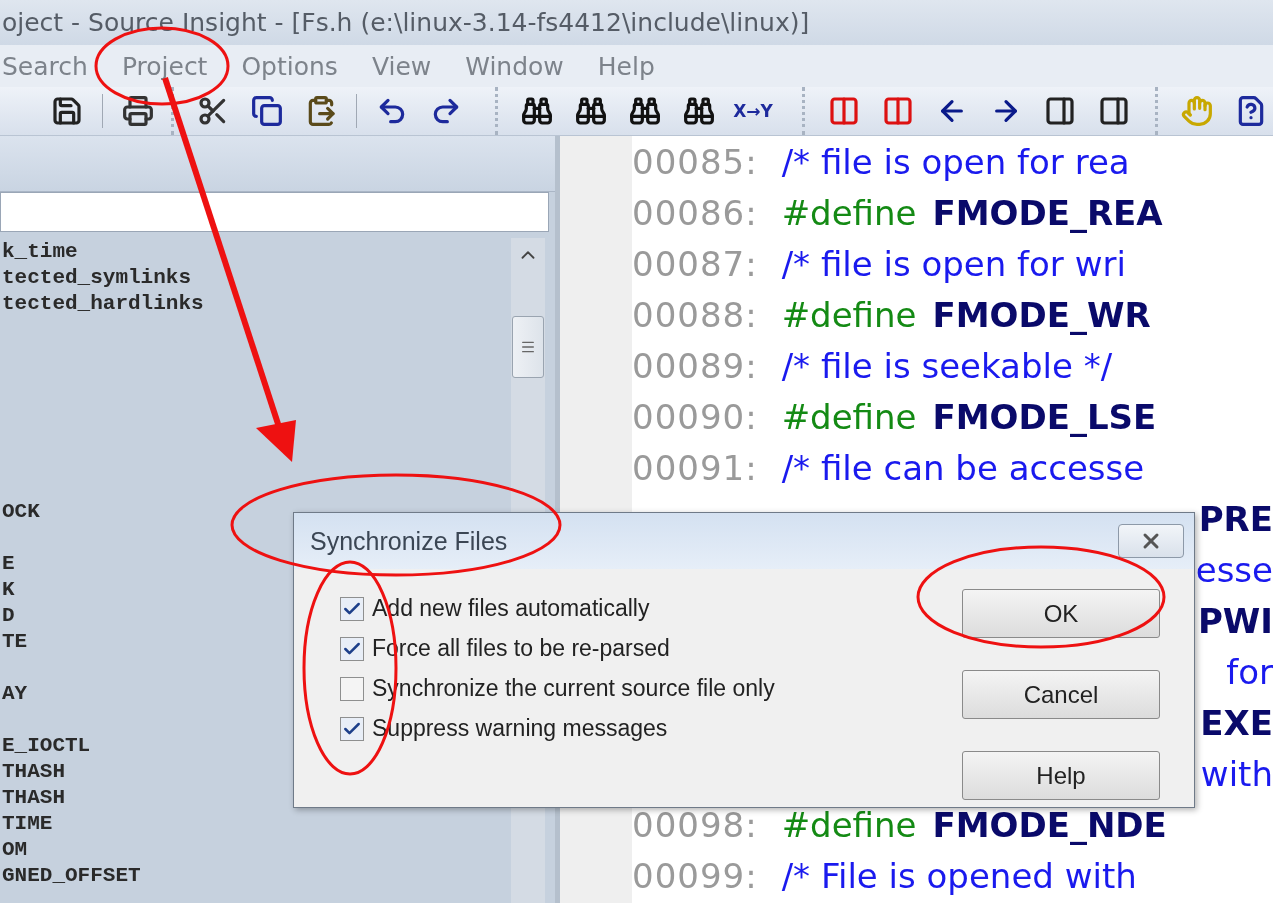  What do you see at coordinates (695, 212) in the screenshot?
I see `line-number: 00086:` at bounding box center [695, 212].